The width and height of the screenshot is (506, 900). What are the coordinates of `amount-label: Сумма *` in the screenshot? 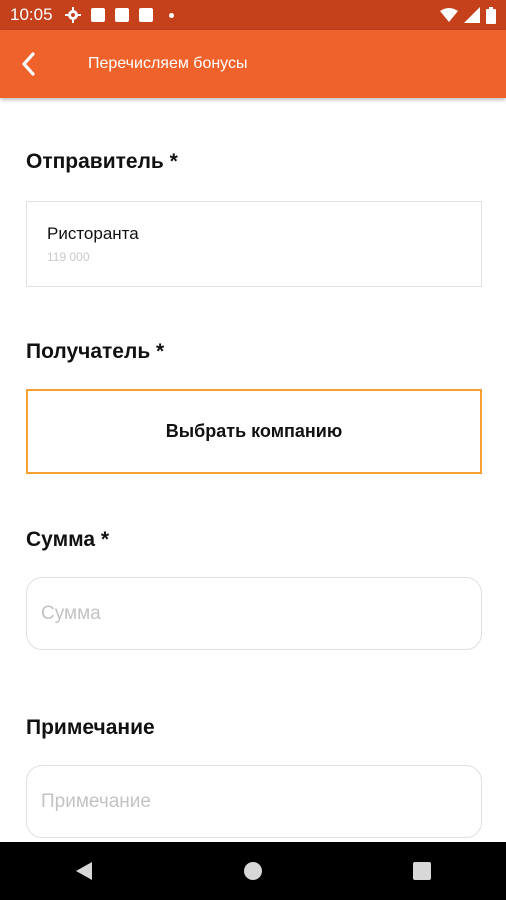 It's located at (68, 539).